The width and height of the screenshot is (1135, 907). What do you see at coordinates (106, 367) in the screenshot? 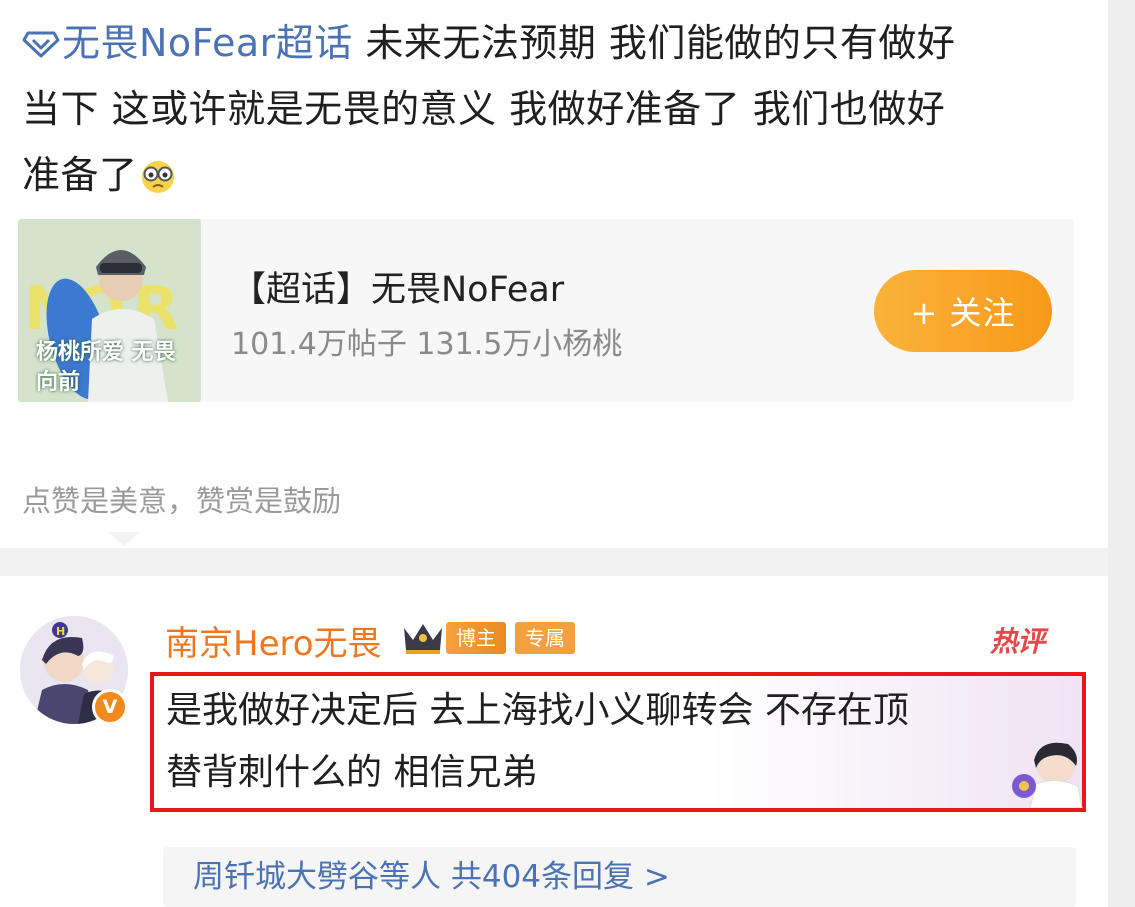
I see `thumbnail-caption: 杨桃所爱 无畏向前` at bounding box center [106, 367].